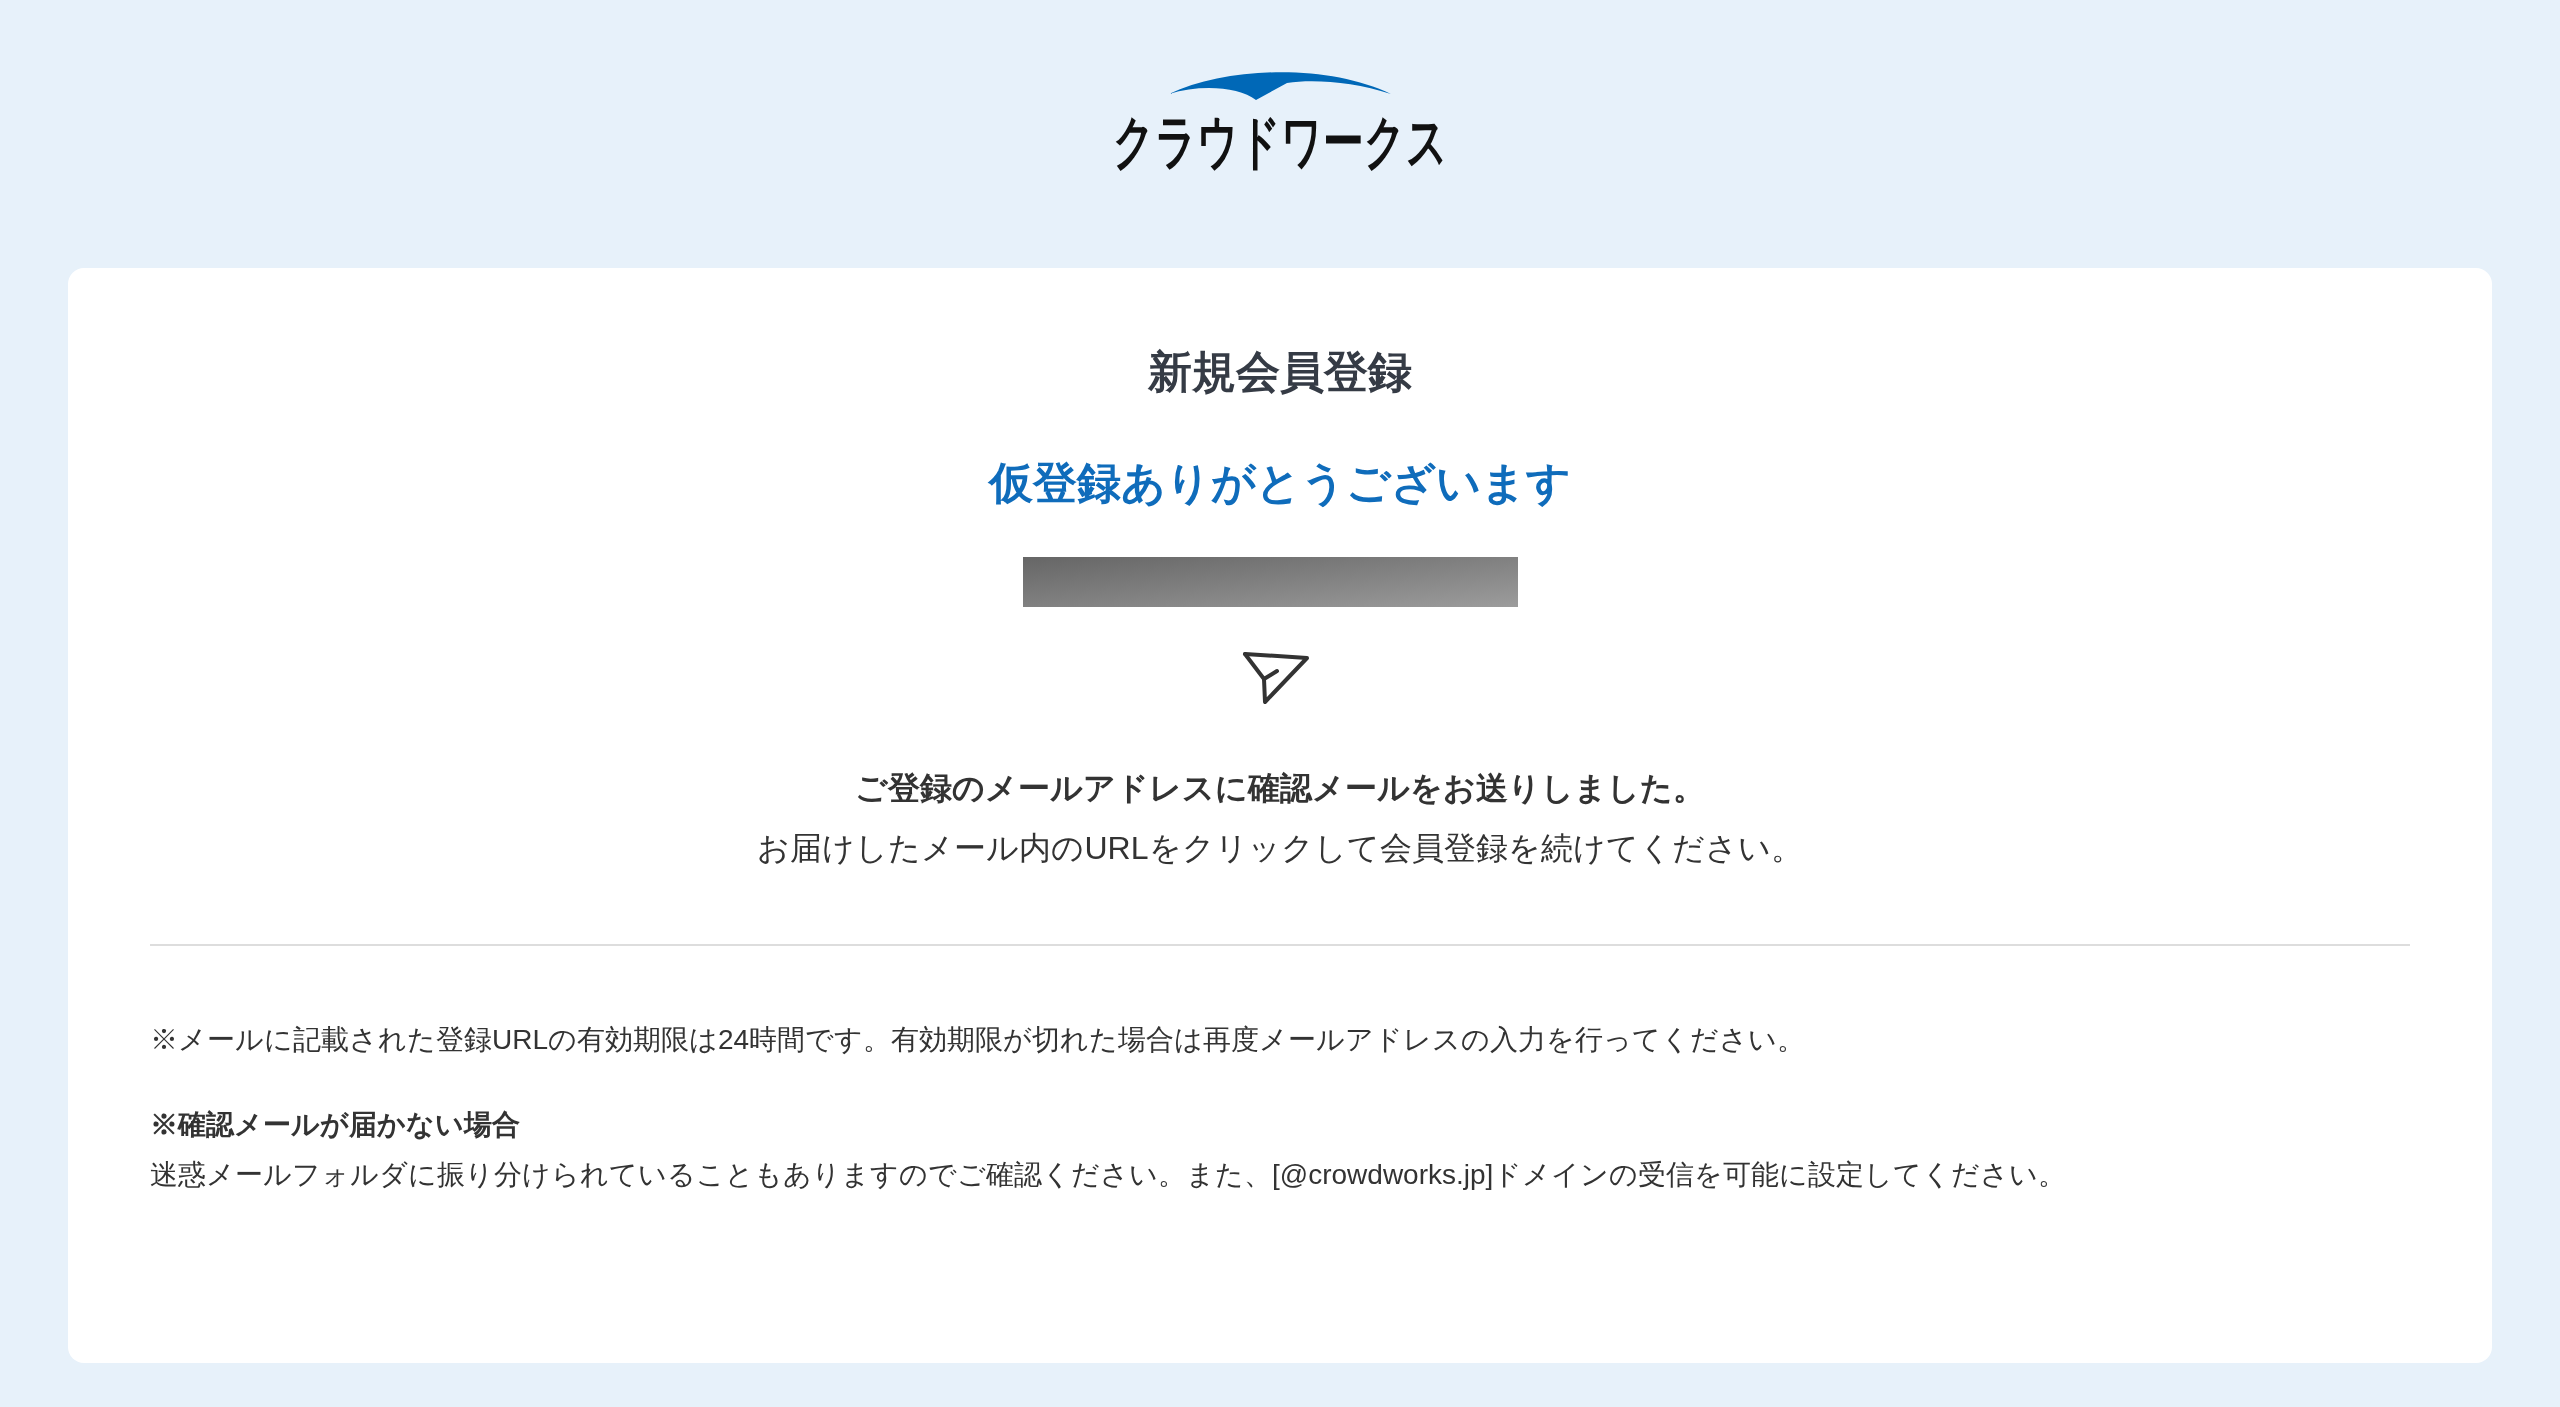 This screenshot has height=1407, width=2560. I want to click on logo-swoosh-icon, so click(1280, 85).